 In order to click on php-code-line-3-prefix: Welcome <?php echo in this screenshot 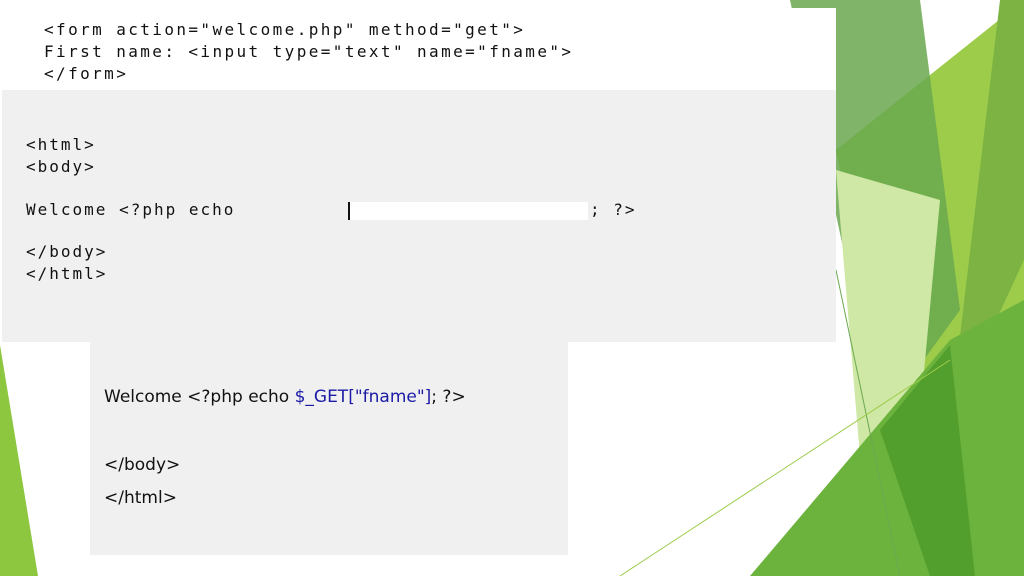, I will do `click(137, 209)`.